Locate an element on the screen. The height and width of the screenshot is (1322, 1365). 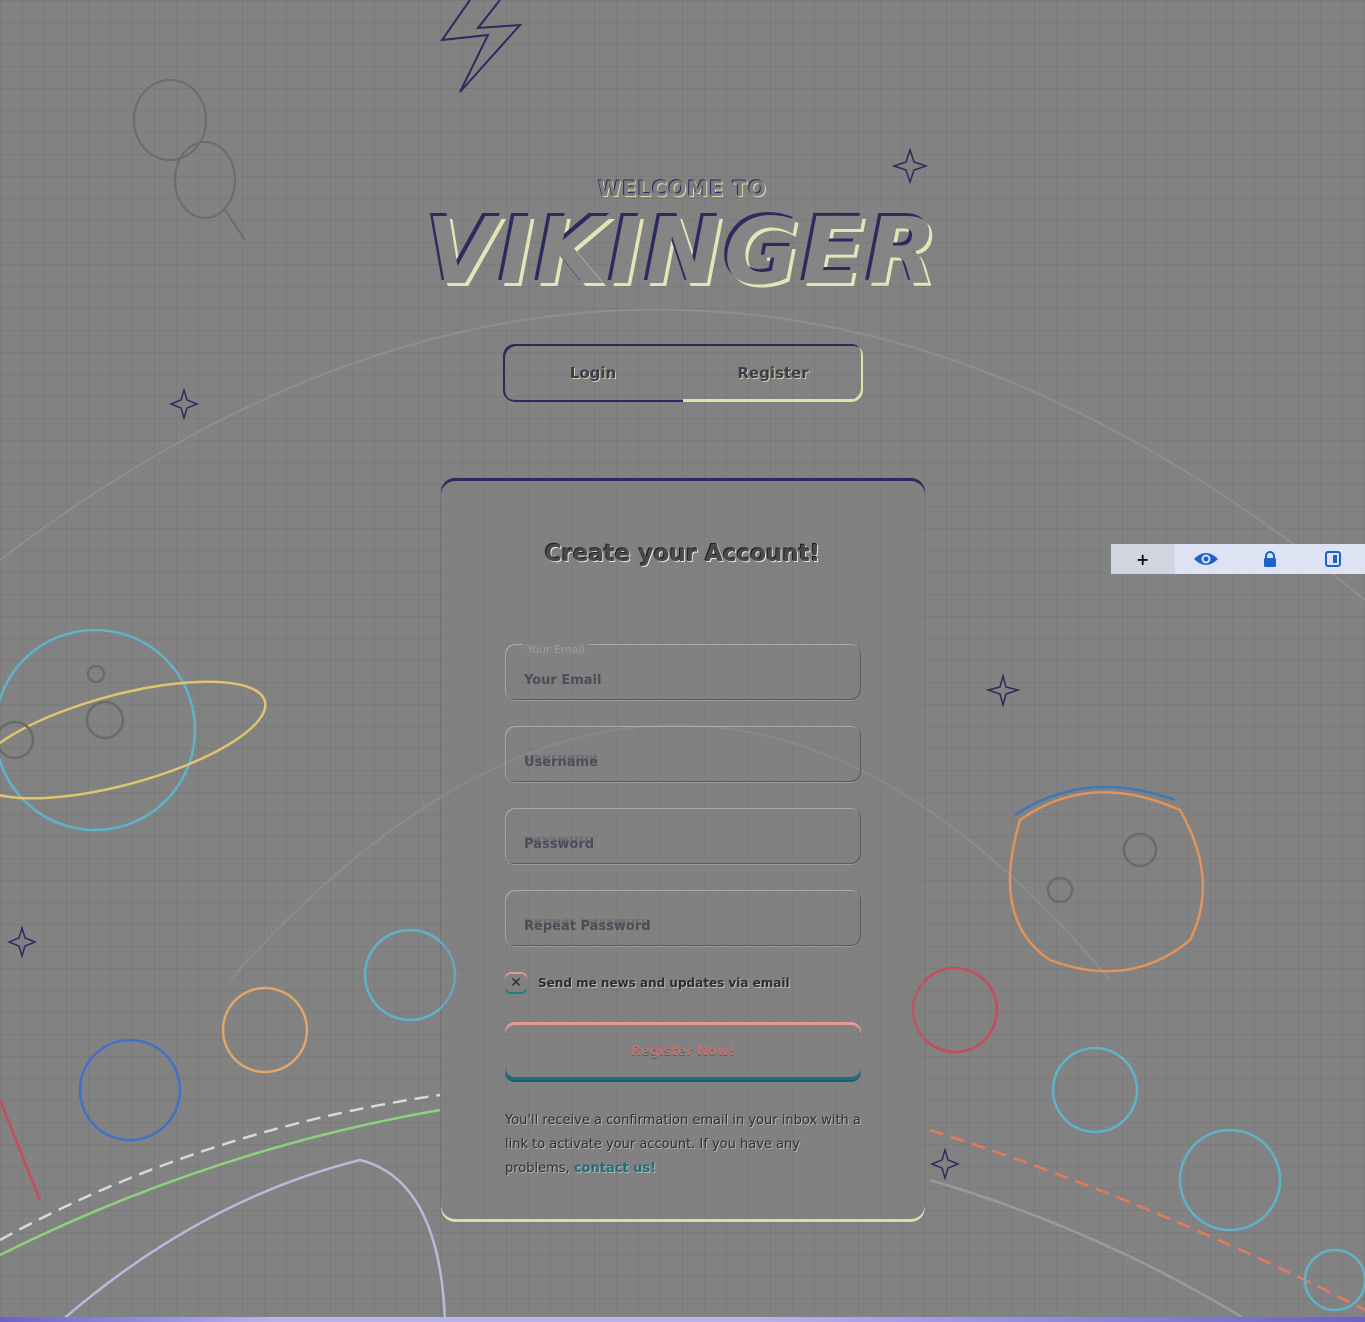
app-logo: VIKINGER is located at coordinates (682, 251).